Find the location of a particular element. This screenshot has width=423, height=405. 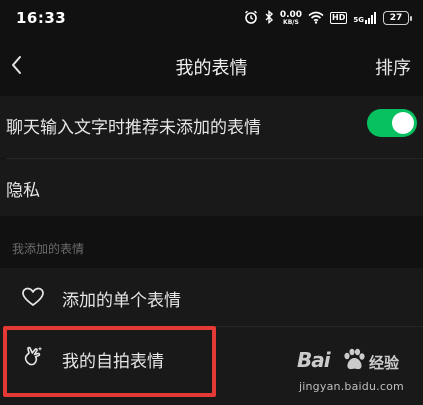

paw-logo-icon is located at coordinates (354, 359).